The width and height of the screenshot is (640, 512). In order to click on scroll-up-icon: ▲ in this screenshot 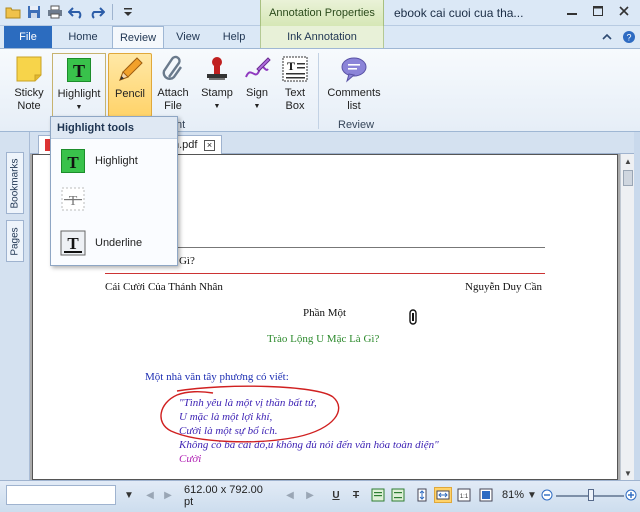, I will do `click(627, 161)`.